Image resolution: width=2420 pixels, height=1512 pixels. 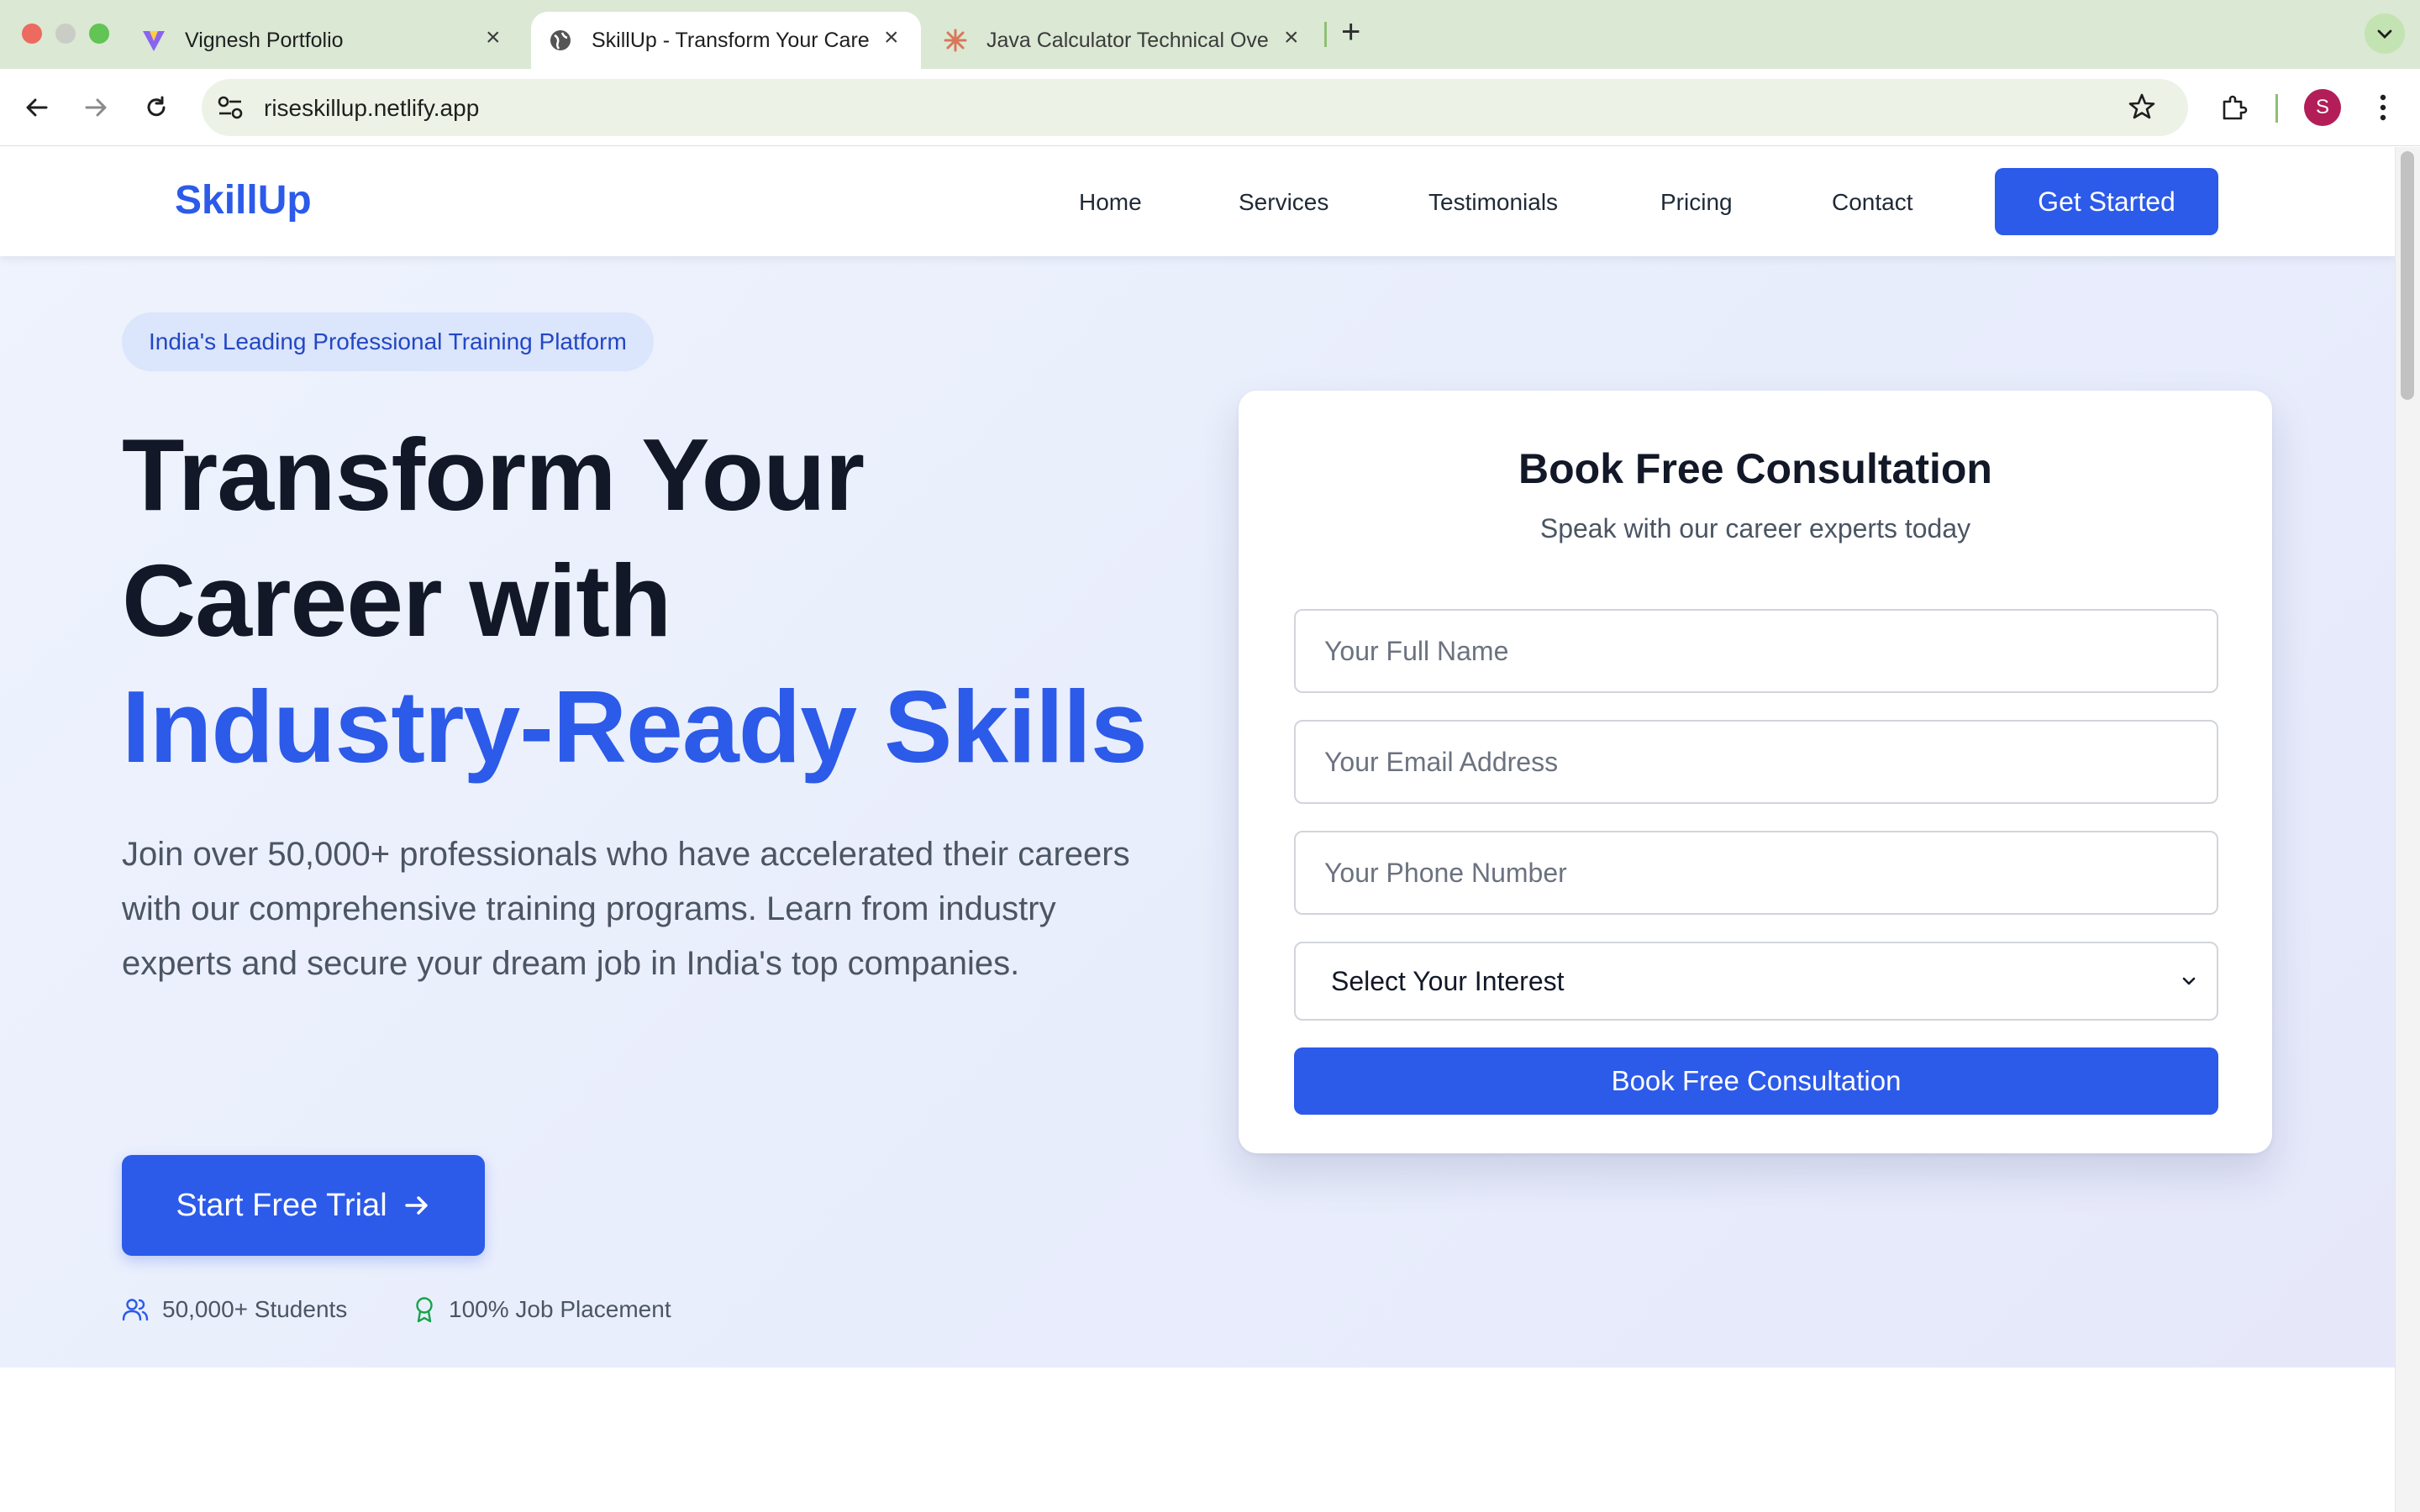 What do you see at coordinates (2106, 201) in the screenshot?
I see `get-started-button: Get Started` at bounding box center [2106, 201].